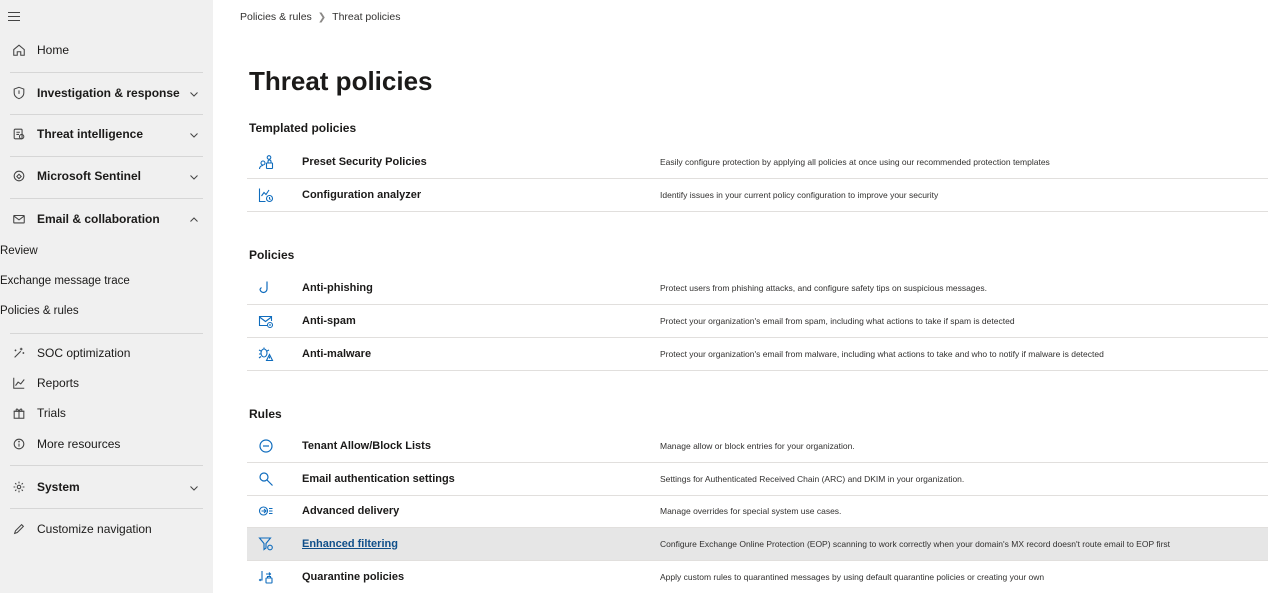 The height and width of the screenshot is (593, 1269). I want to click on nav-item-label: System, so click(58, 487).